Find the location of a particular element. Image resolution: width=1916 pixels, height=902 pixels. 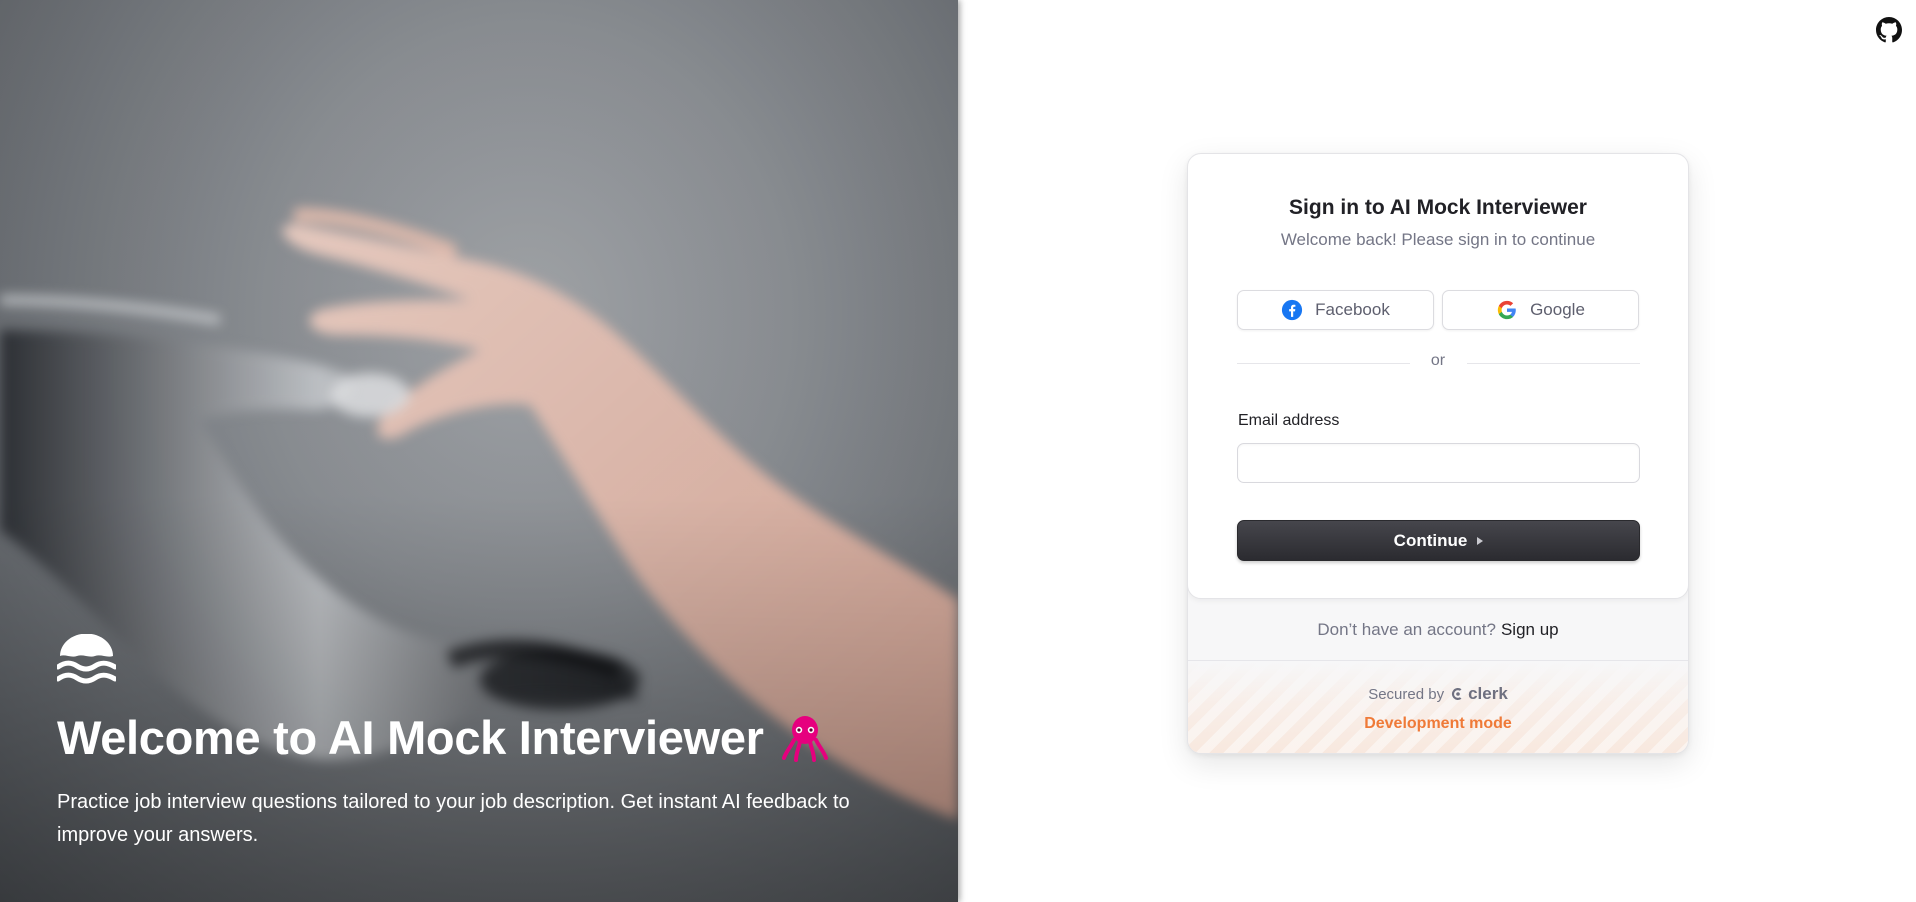

no-account-text: Don’t have an account? is located at coordinates (1406, 629).